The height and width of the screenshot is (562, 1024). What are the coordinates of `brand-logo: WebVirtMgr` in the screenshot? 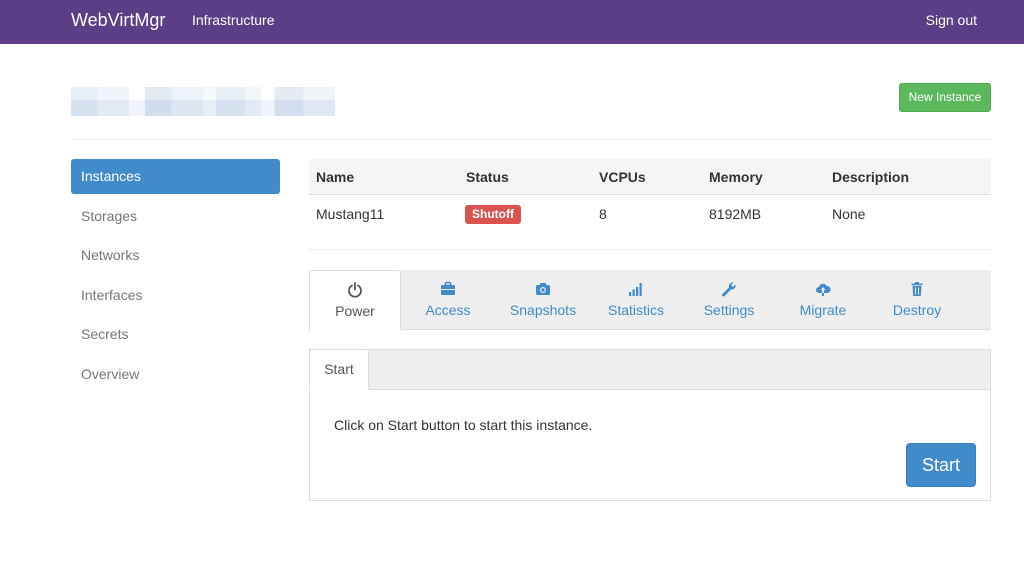 It's located at (118, 20).